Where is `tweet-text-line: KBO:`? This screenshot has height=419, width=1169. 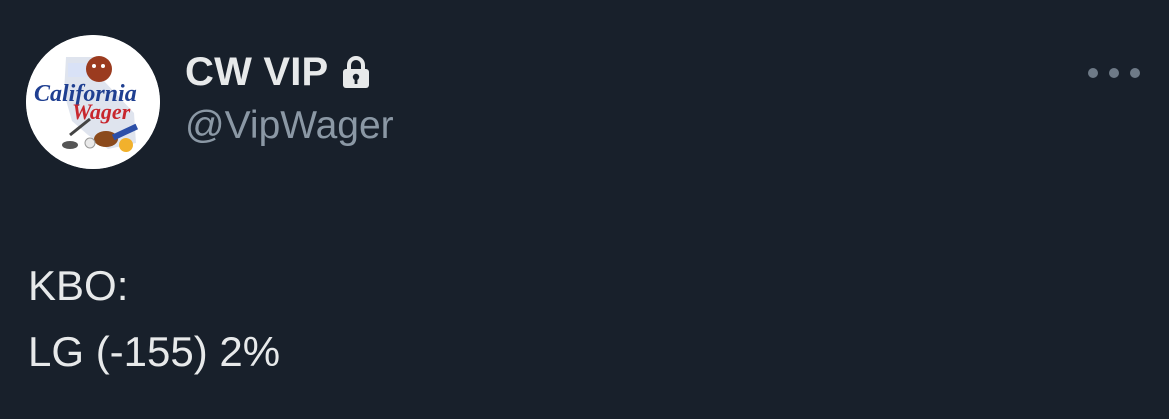
tweet-text-line: KBO: is located at coordinates (78, 285).